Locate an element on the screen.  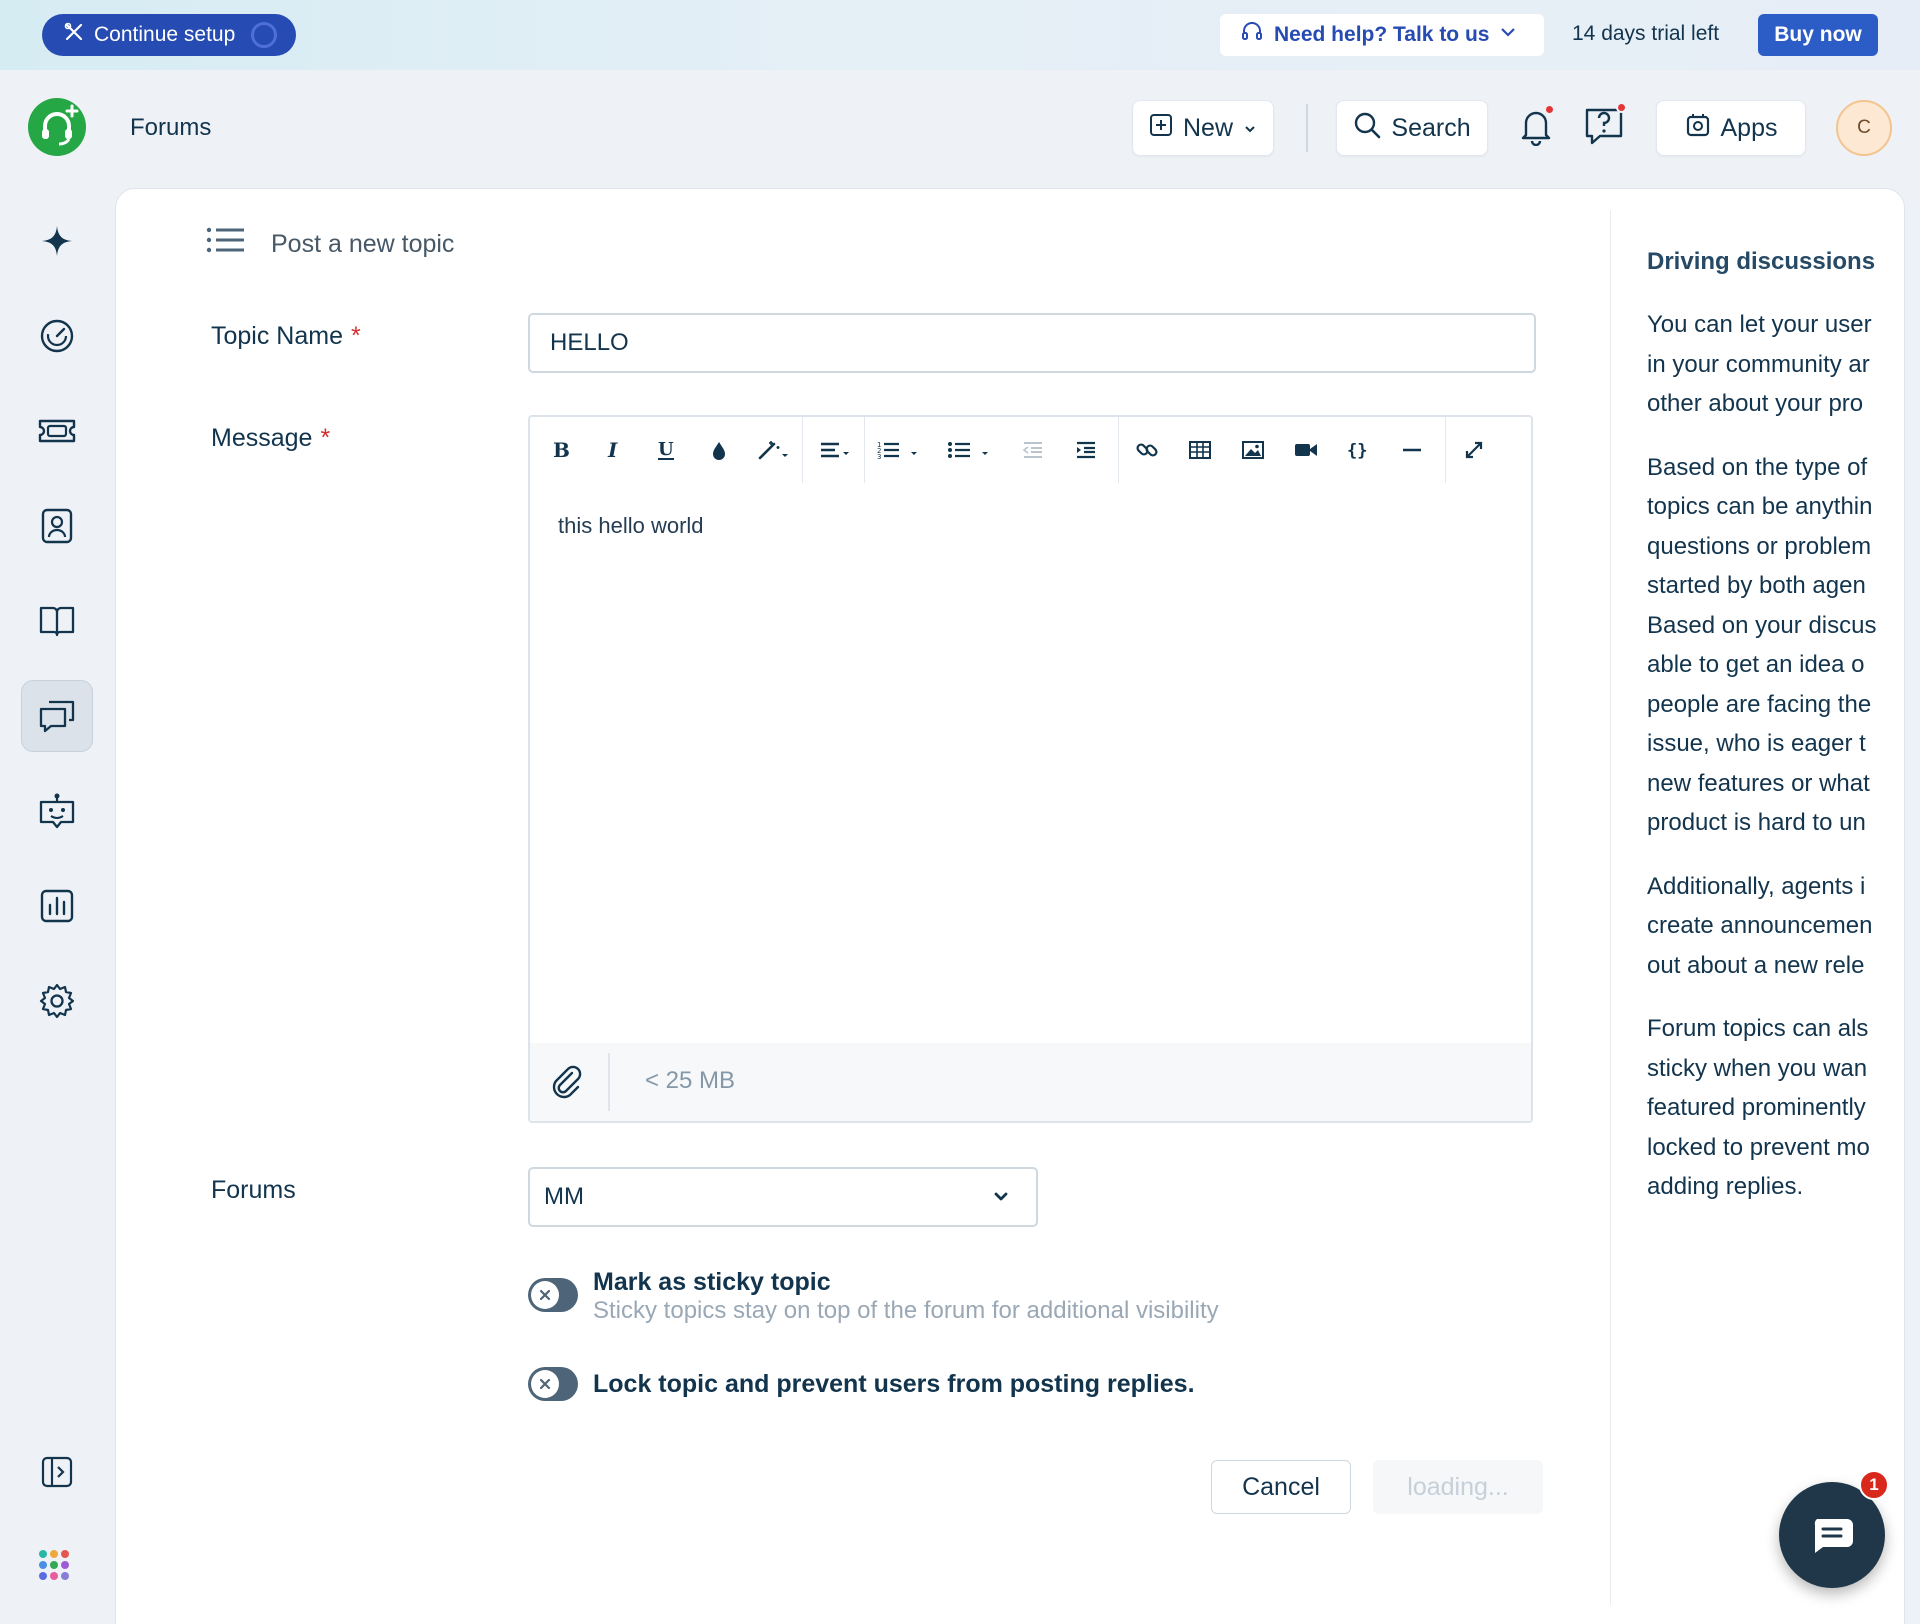
code-button: {} is located at coordinates (1359, 450).